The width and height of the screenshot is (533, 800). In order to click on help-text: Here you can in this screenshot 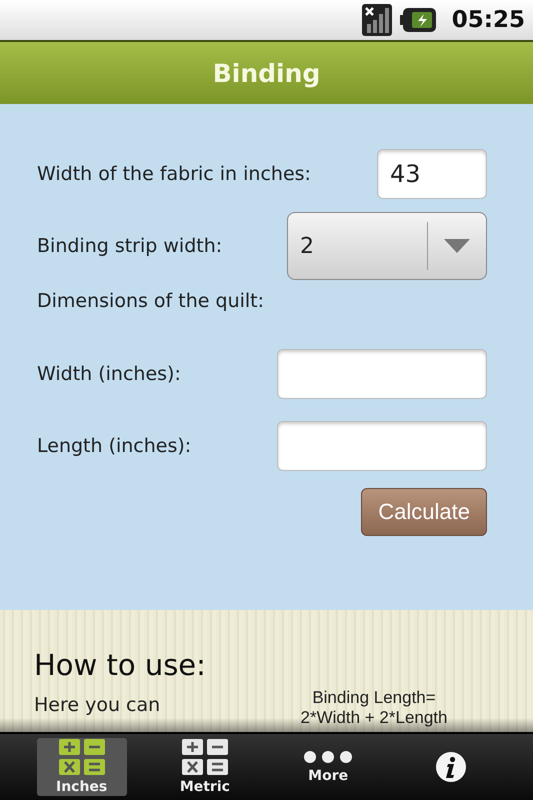, I will do `click(98, 705)`.